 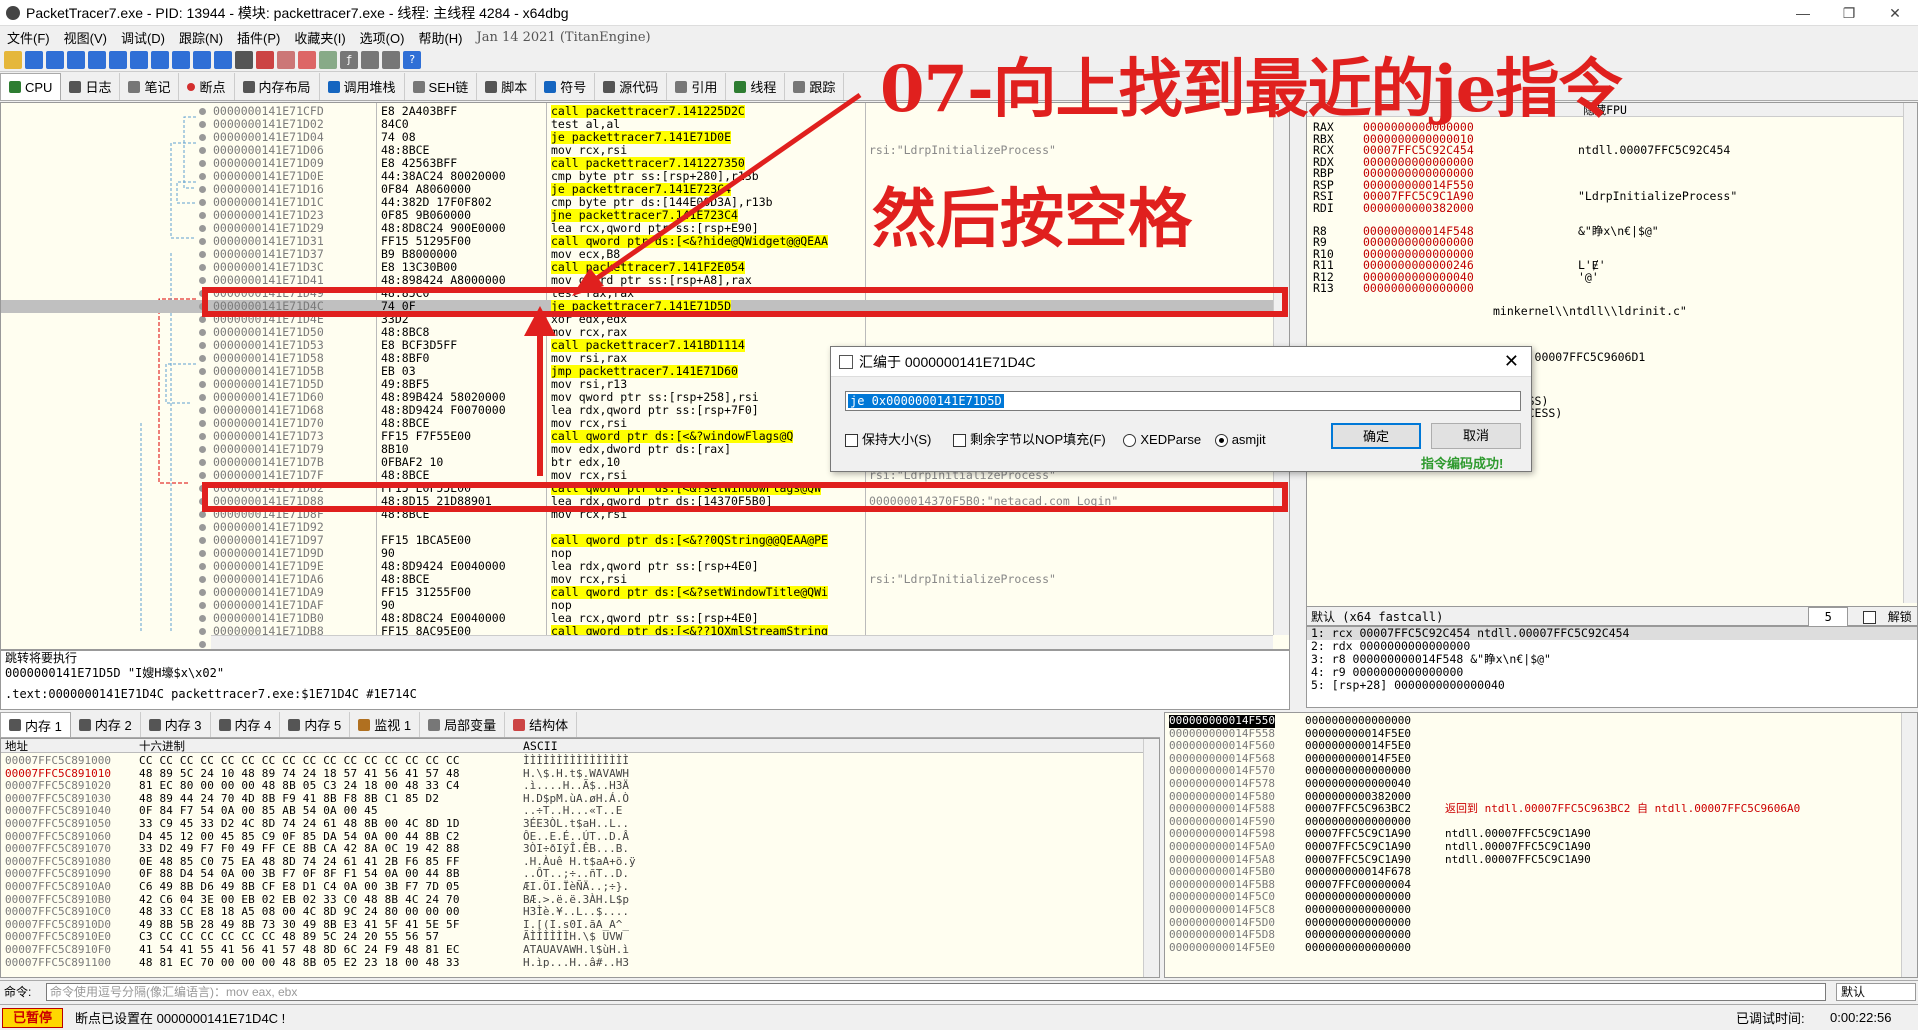 I want to click on menu-debug: 调试(D), so click(x=143, y=37).